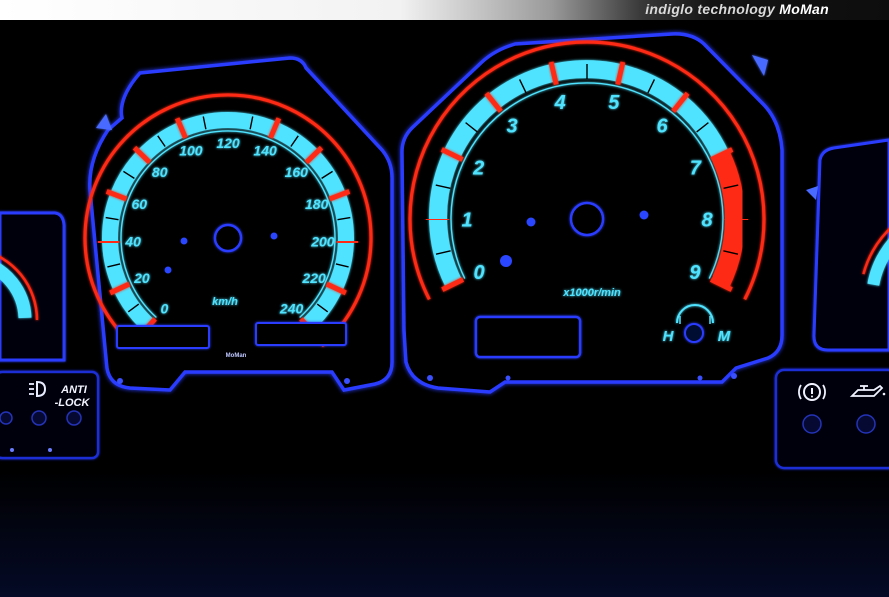 Image resolution: width=889 pixels, height=597 pixels. I want to click on speed-tick-label: 120, so click(228, 143).